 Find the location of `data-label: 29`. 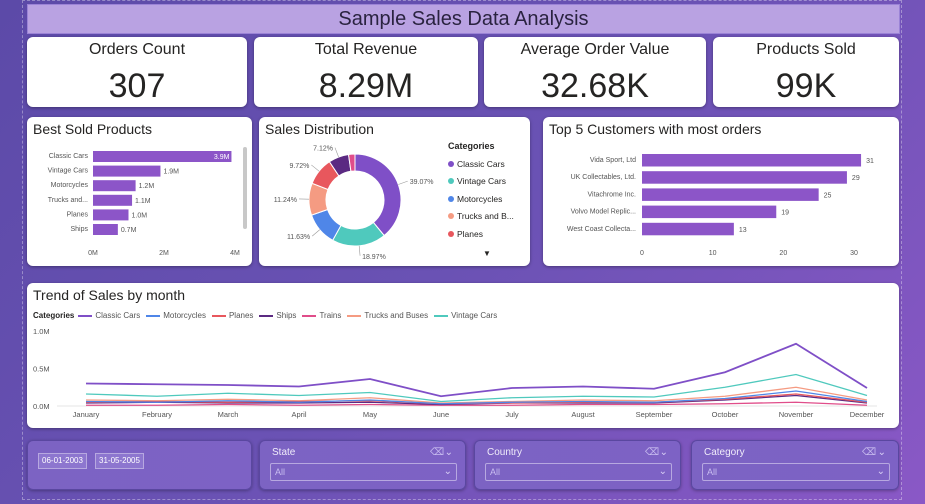

data-label: 29 is located at coordinates (856, 178).